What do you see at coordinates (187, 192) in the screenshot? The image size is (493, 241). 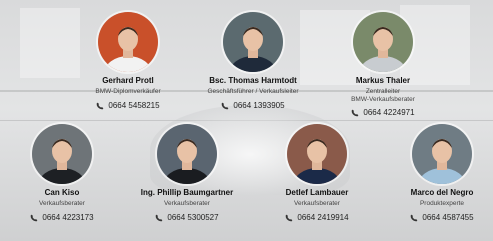 I see `person-name: Ing. Phillip Baumgartner` at bounding box center [187, 192].